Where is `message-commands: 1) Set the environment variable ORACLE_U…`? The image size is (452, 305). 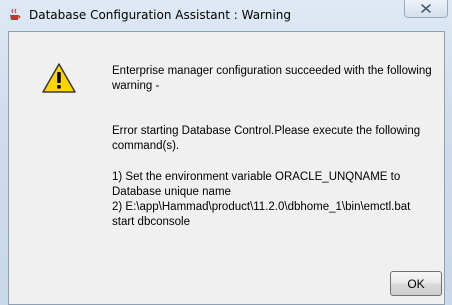 message-commands: 1) Set the environment variable ORACLE_U… is located at coordinates (261, 199).